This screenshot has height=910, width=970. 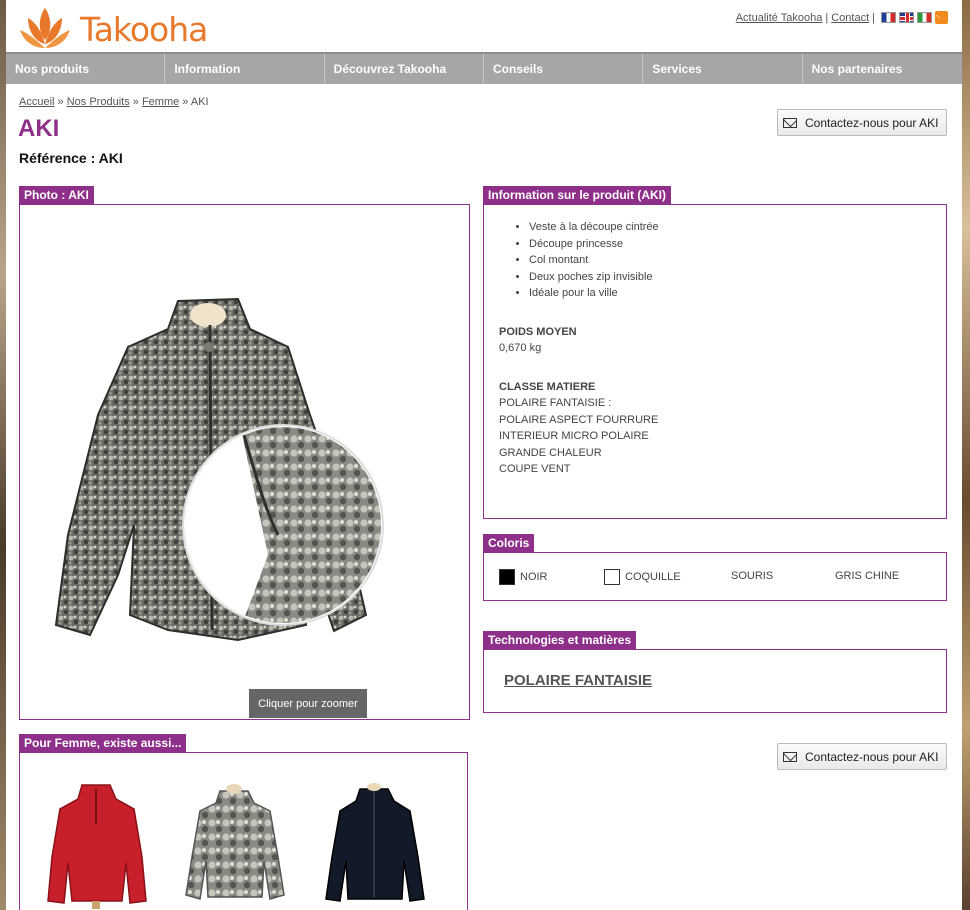 What do you see at coordinates (36, 102) in the screenshot?
I see `breadcrumb-home: Accueil` at bounding box center [36, 102].